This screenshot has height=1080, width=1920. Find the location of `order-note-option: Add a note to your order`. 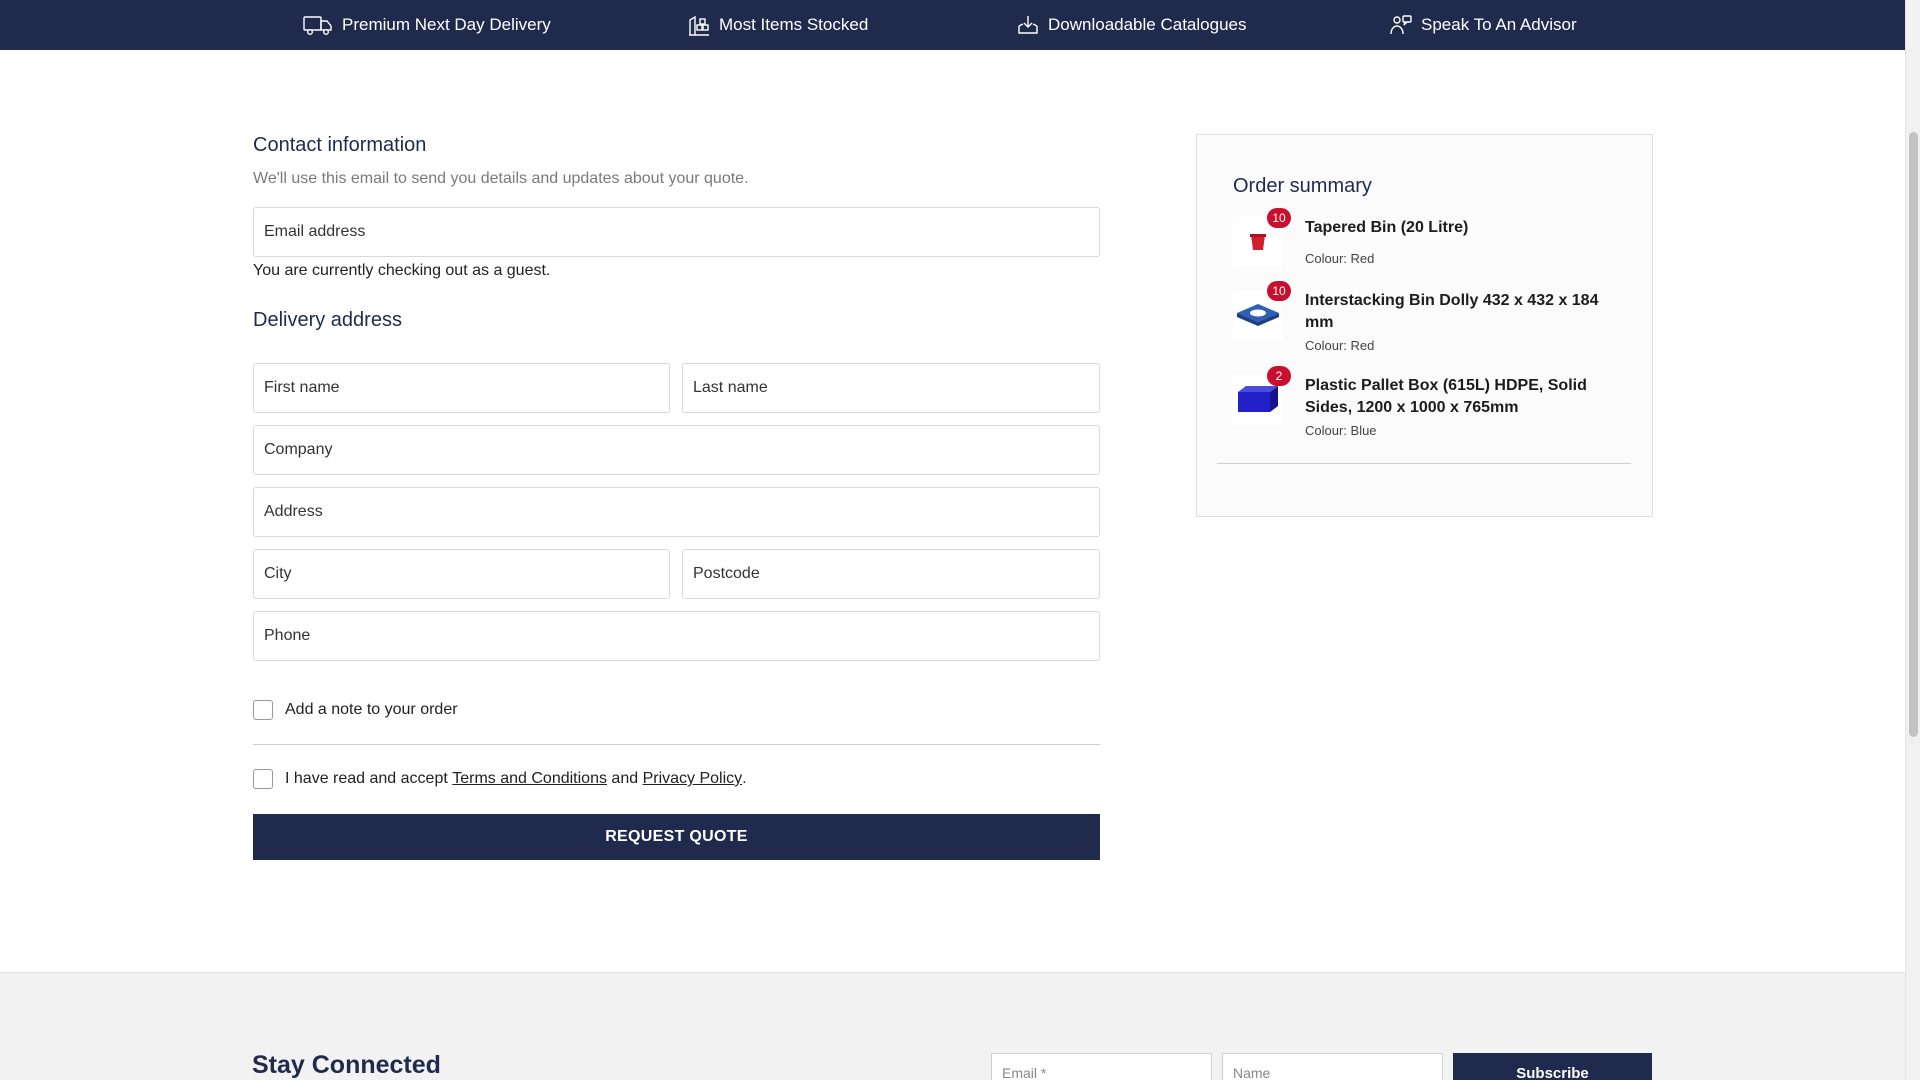

order-note-option: Add a note to your order is located at coordinates (355, 710).